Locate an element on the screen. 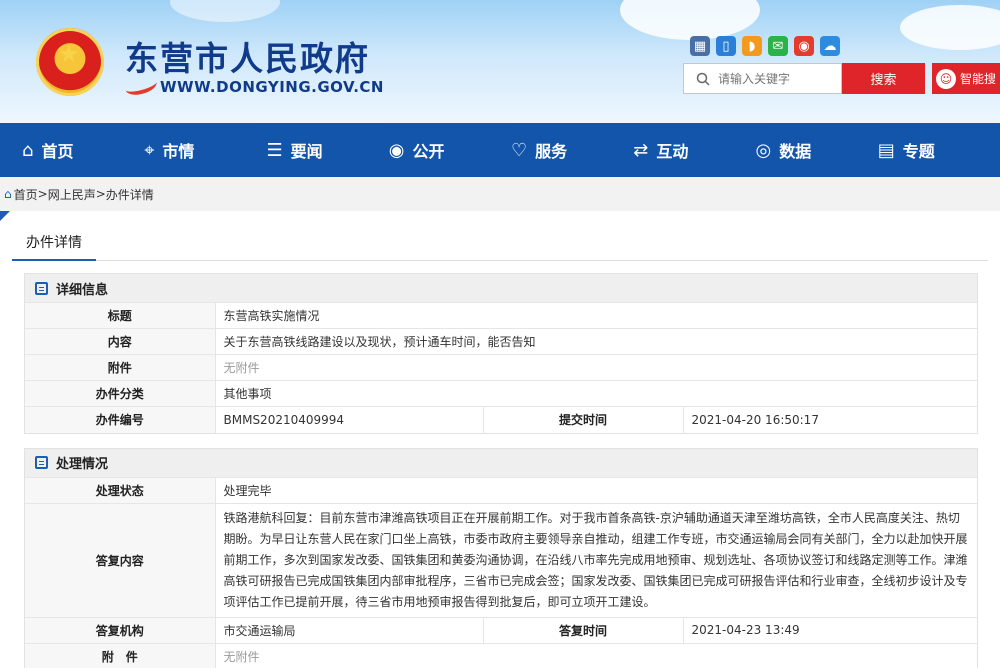 The height and width of the screenshot is (668, 1000). field-value: 2021-04-20 16:50:17 is located at coordinates (829, 419).